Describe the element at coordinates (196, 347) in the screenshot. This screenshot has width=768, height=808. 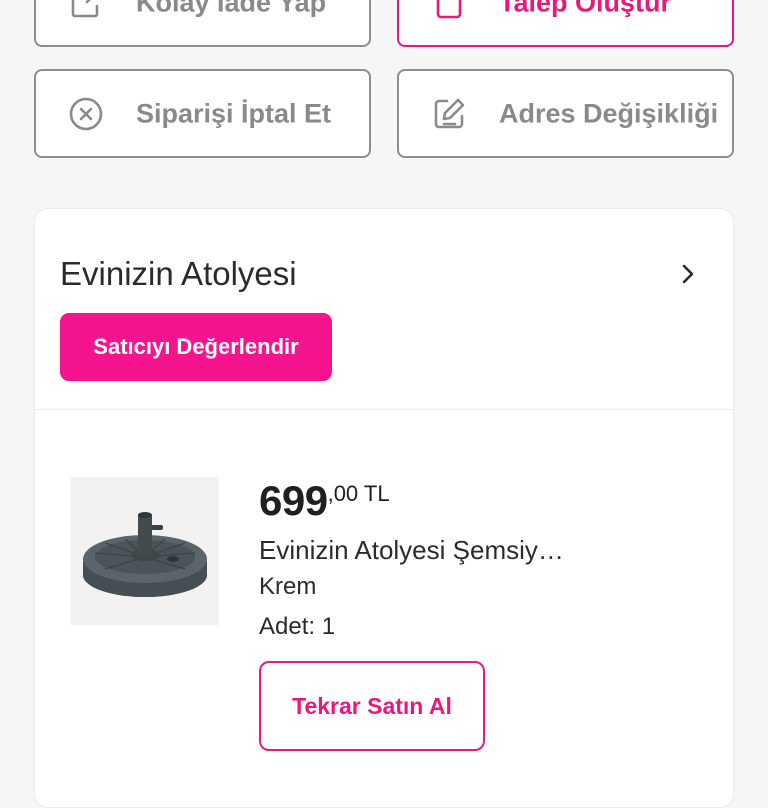
I see `rate-seller-button: Satıcıyı Değerlendir` at that location.